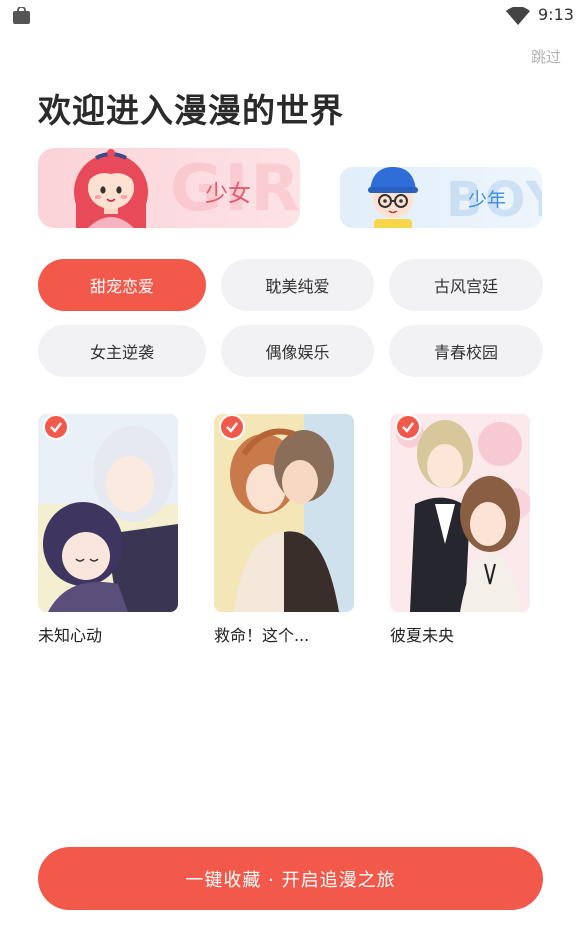 The image size is (581, 930). Describe the element at coordinates (70, 635) in the screenshot. I see `book-title: 未知心动` at that location.